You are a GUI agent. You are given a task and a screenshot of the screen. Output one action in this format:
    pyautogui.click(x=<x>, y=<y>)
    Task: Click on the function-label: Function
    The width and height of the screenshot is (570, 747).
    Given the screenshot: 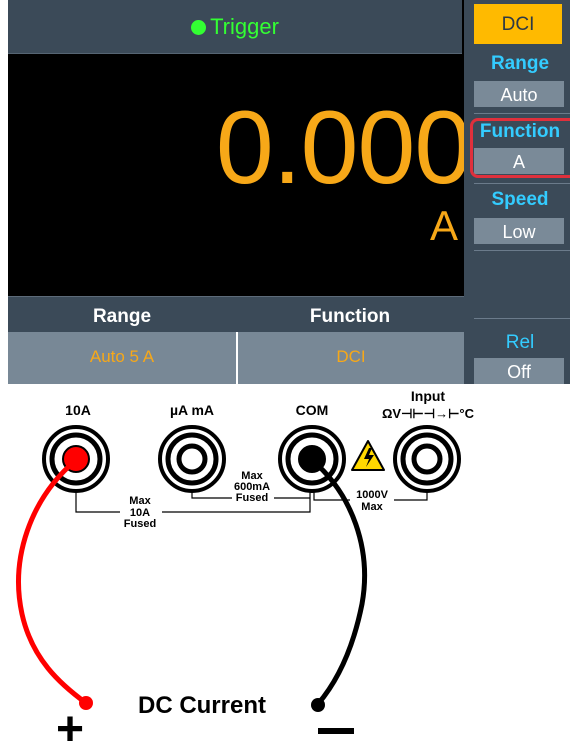 What is the action you would take?
    pyautogui.click(x=350, y=316)
    